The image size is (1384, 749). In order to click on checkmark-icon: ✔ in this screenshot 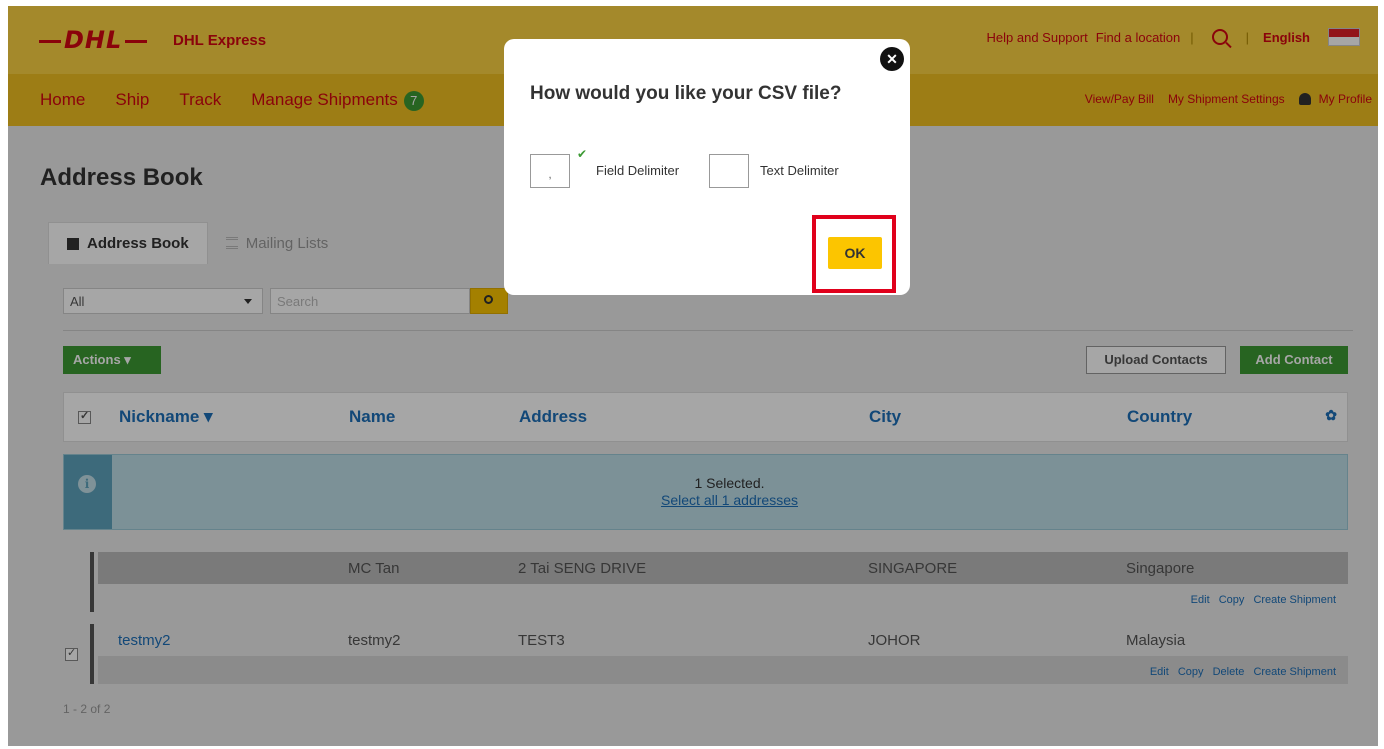, I will do `click(582, 154)`.